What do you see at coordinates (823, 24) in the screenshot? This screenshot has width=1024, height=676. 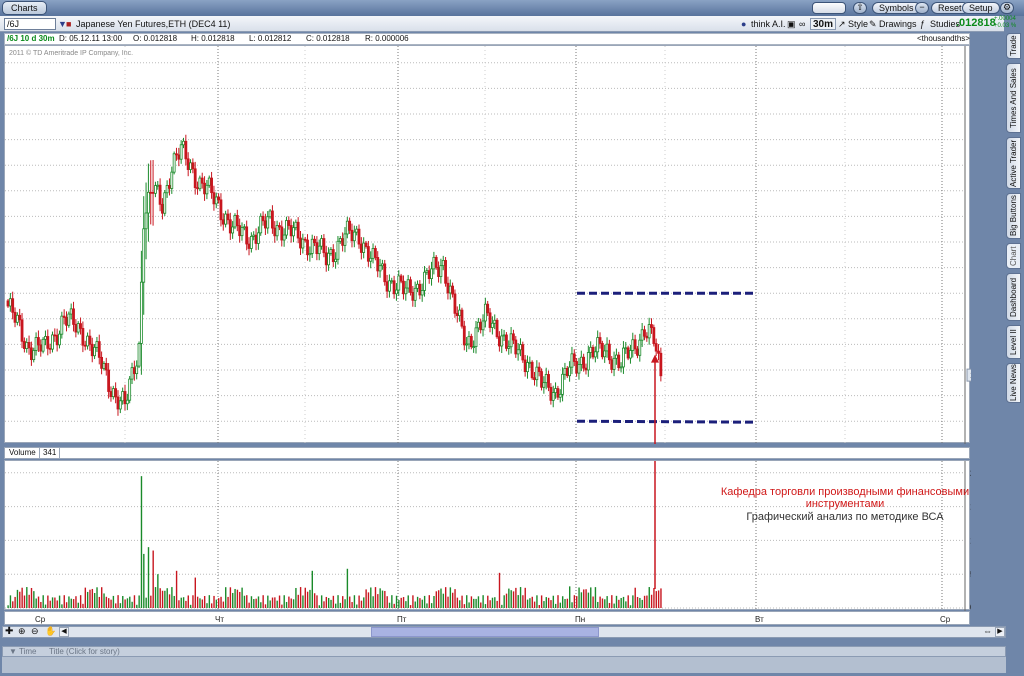 I see `timeframe-button: 30m` at bounding box center [823, 24].